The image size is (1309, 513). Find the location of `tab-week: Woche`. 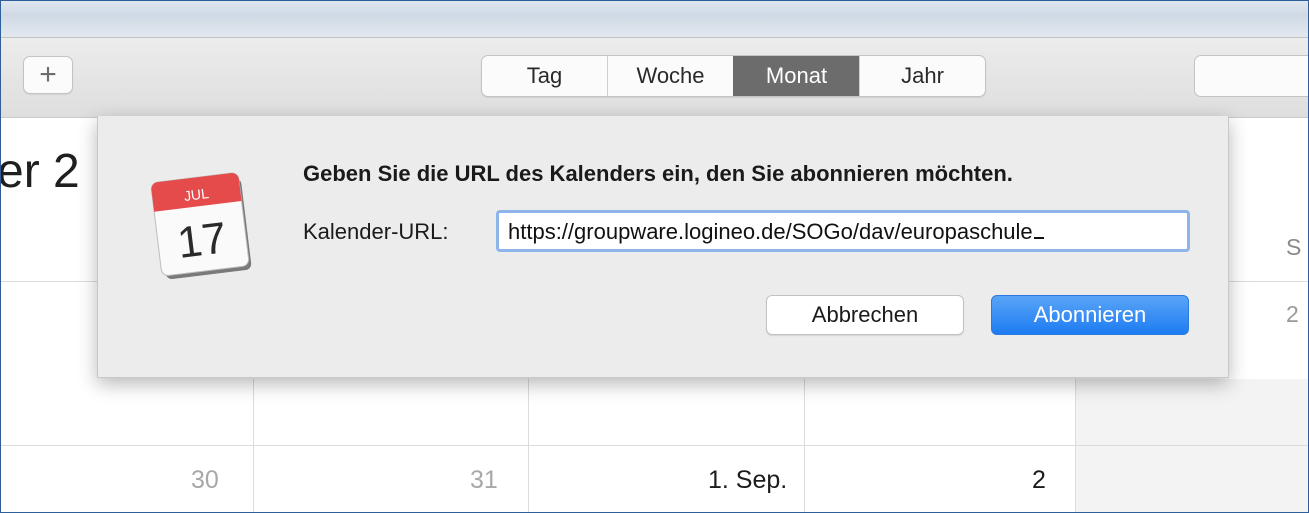

tab-week: Woche is located at coordinates (670, 76).